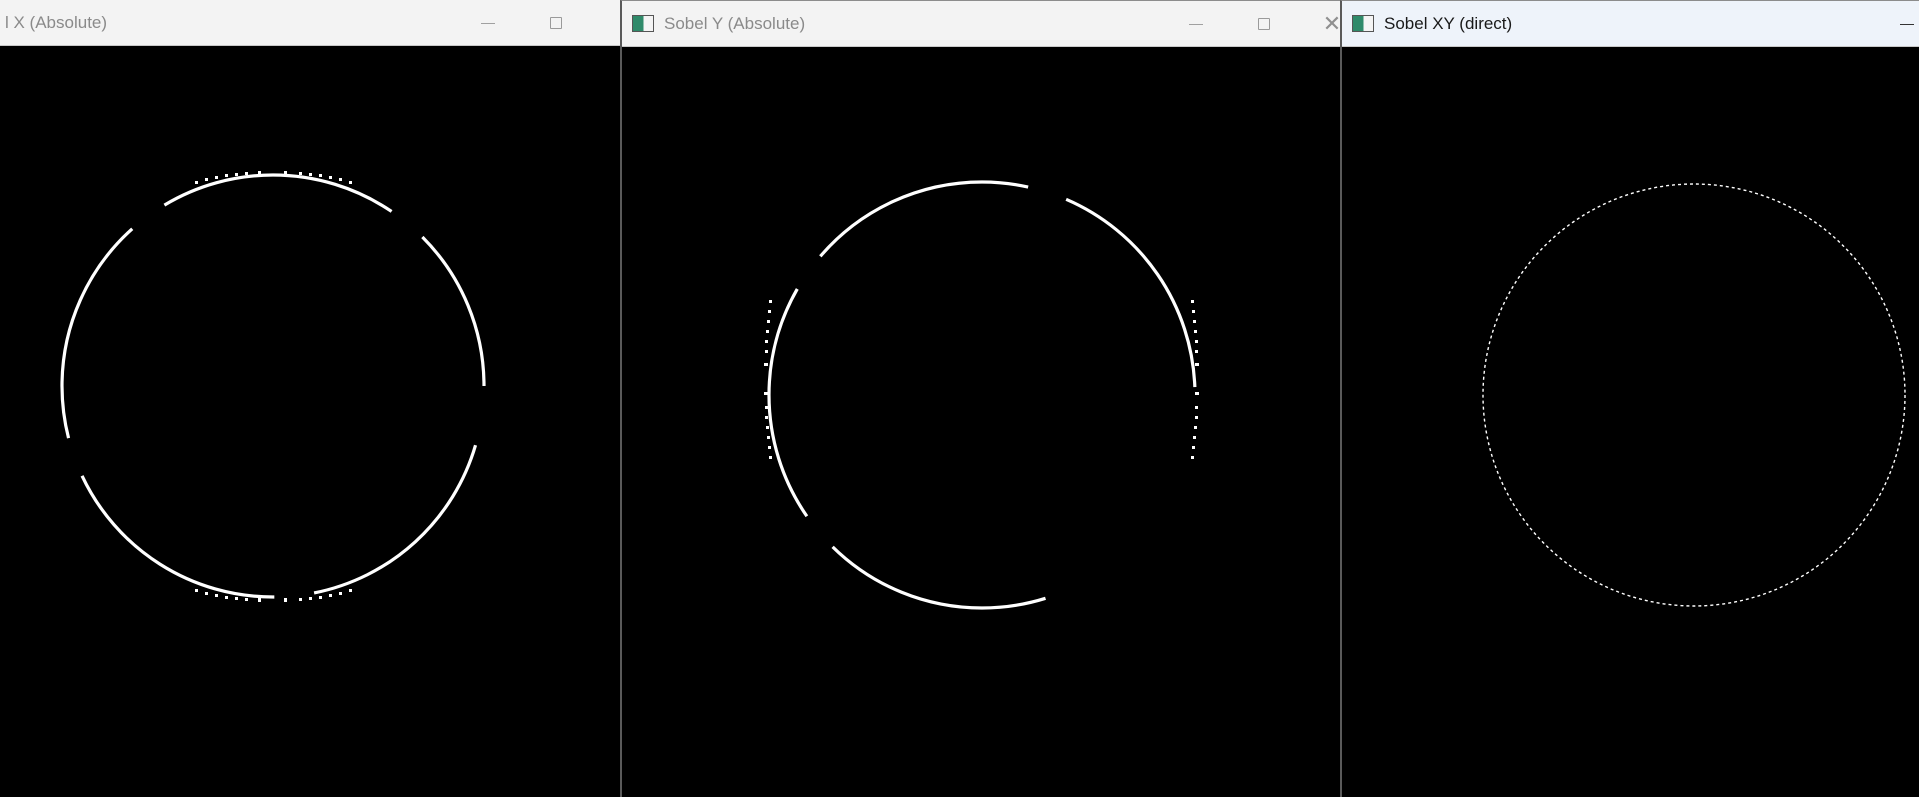 The height and width of the screenshot is (797, 1919). I want to click on window-titlebar: Sobel XY (direct), so click(1630, 24).